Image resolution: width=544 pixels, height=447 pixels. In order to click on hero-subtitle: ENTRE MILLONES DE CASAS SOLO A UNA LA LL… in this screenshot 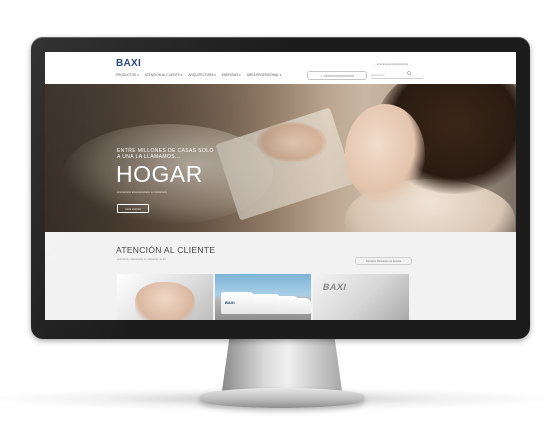, I will do `click(165, 154)`.